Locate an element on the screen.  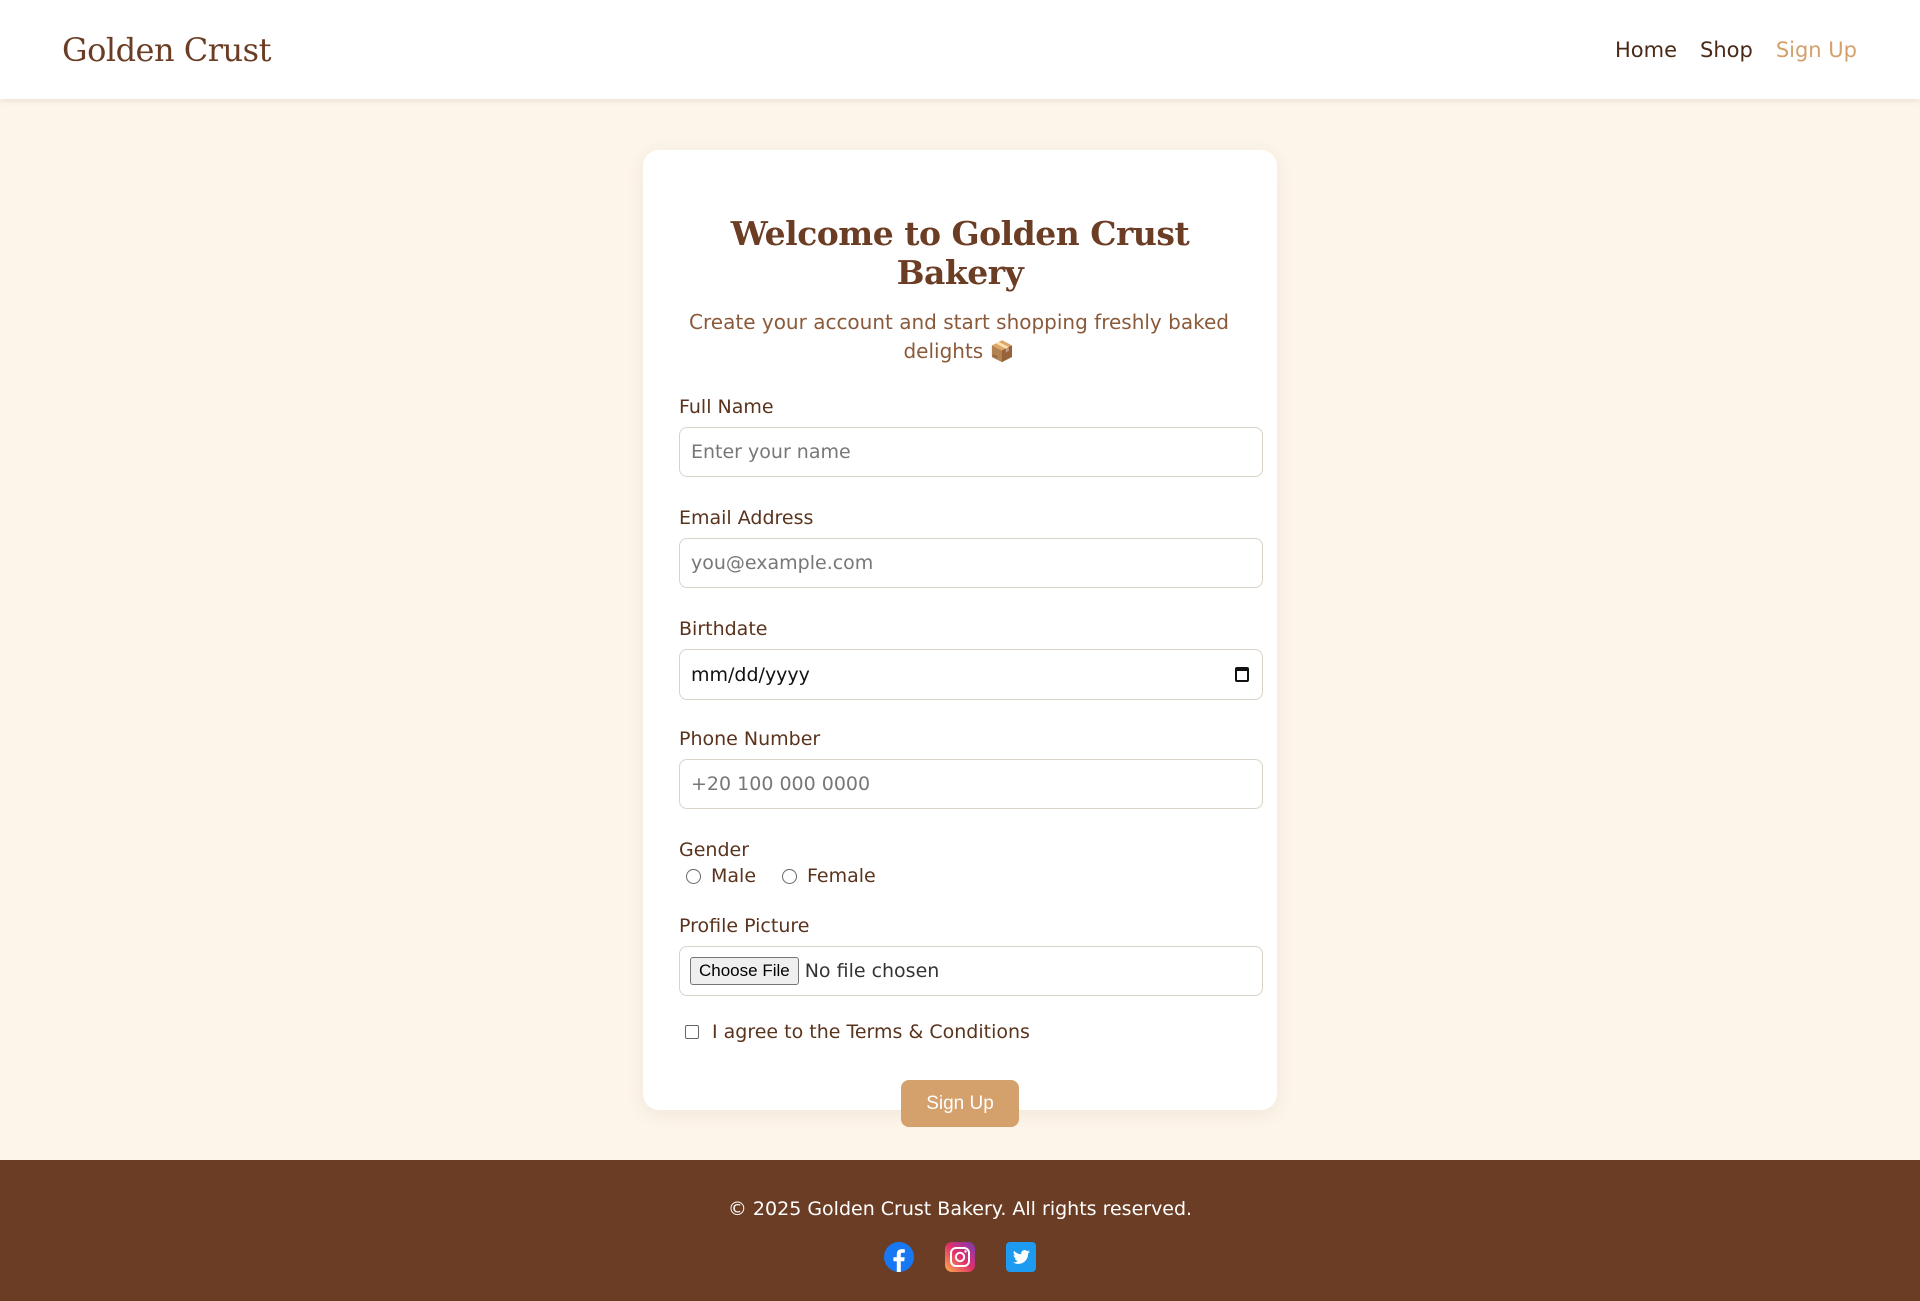
phone-group: Phone Number +20 100 000 0000 is located at coordinates (971, 768).